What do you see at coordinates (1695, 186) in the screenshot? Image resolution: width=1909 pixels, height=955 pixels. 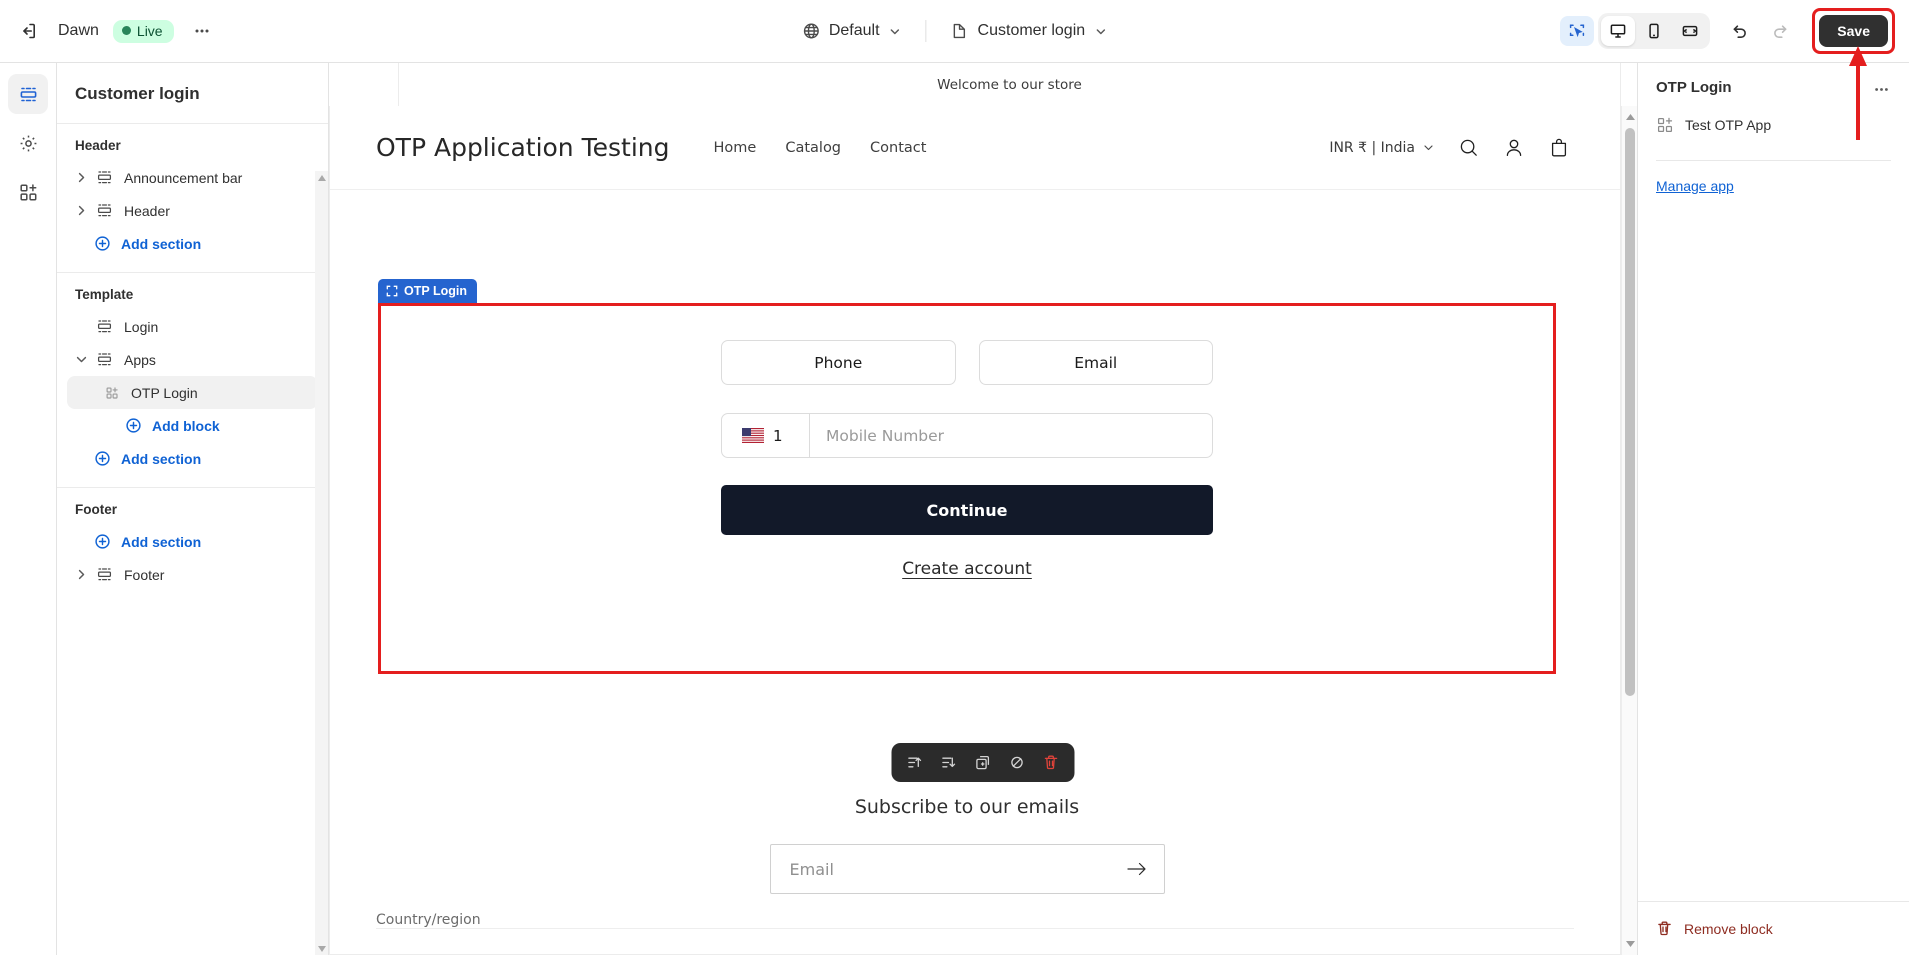 I see `manage-app-link: Manage app` at bounding box center [1695, 186].